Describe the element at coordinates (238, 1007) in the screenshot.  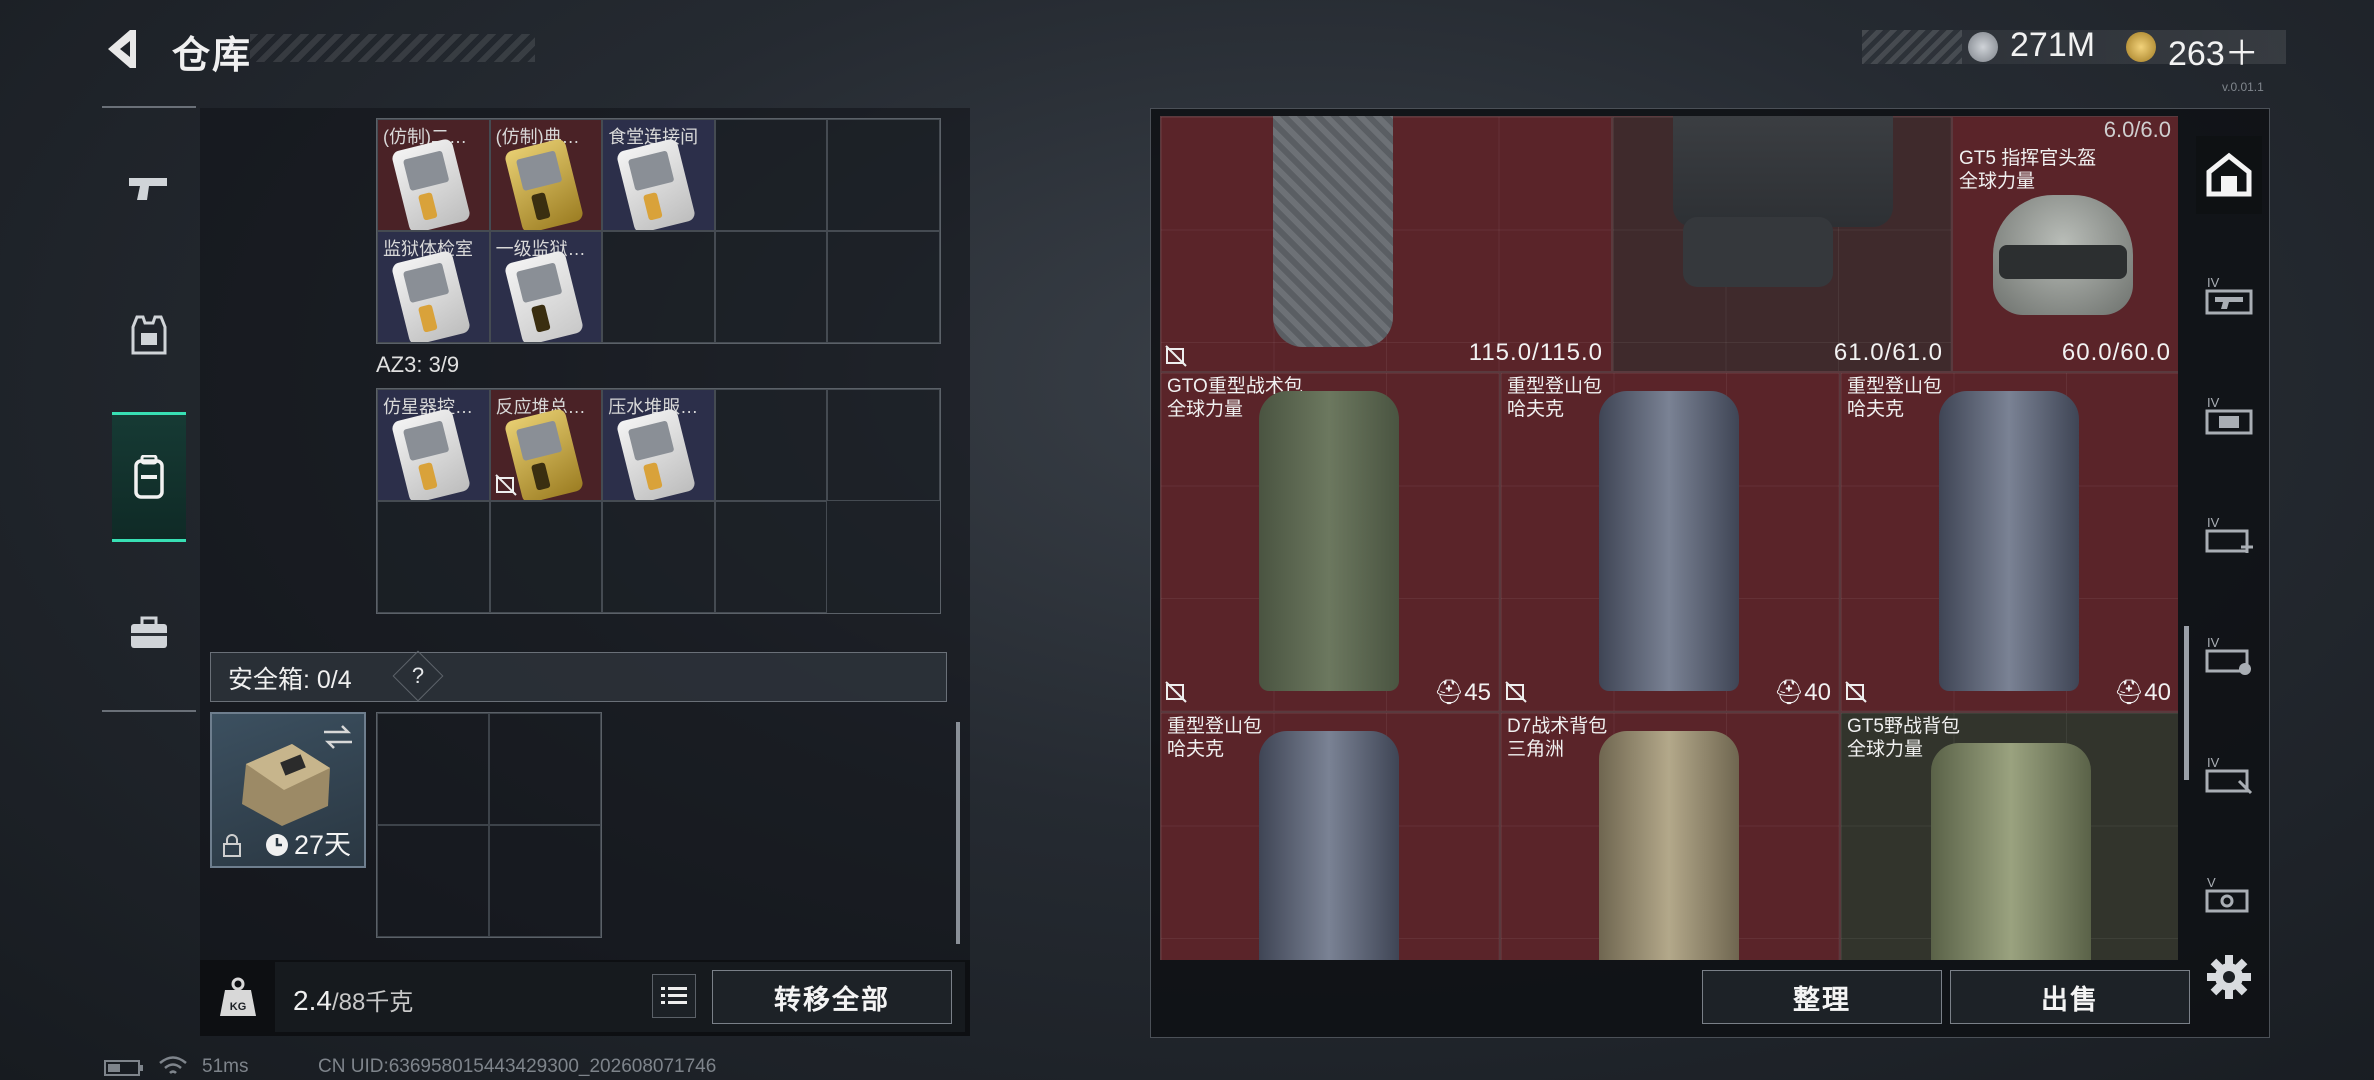
I see `svg-text: KG` at that location.